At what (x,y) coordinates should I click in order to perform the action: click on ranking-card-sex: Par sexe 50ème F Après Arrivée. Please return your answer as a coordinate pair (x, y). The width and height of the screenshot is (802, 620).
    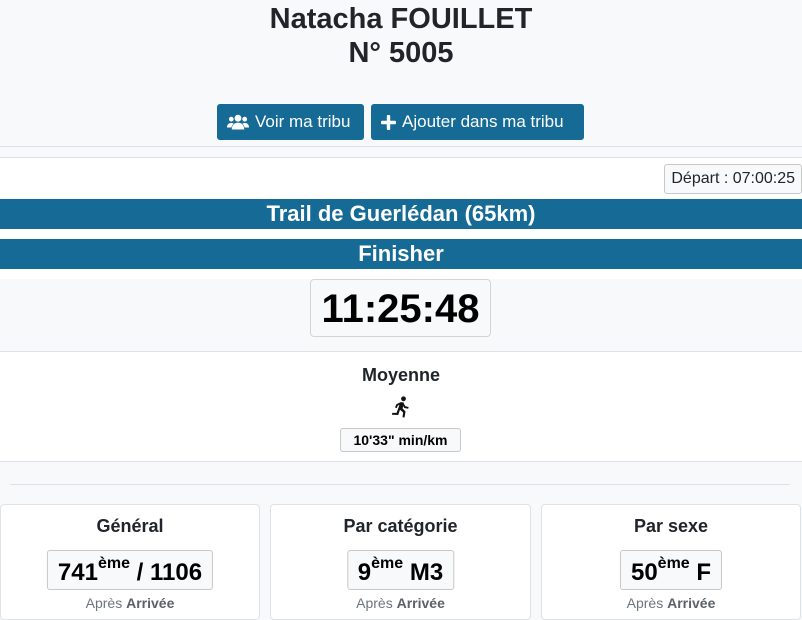
    Looking at the image, I should click on (671, 562).